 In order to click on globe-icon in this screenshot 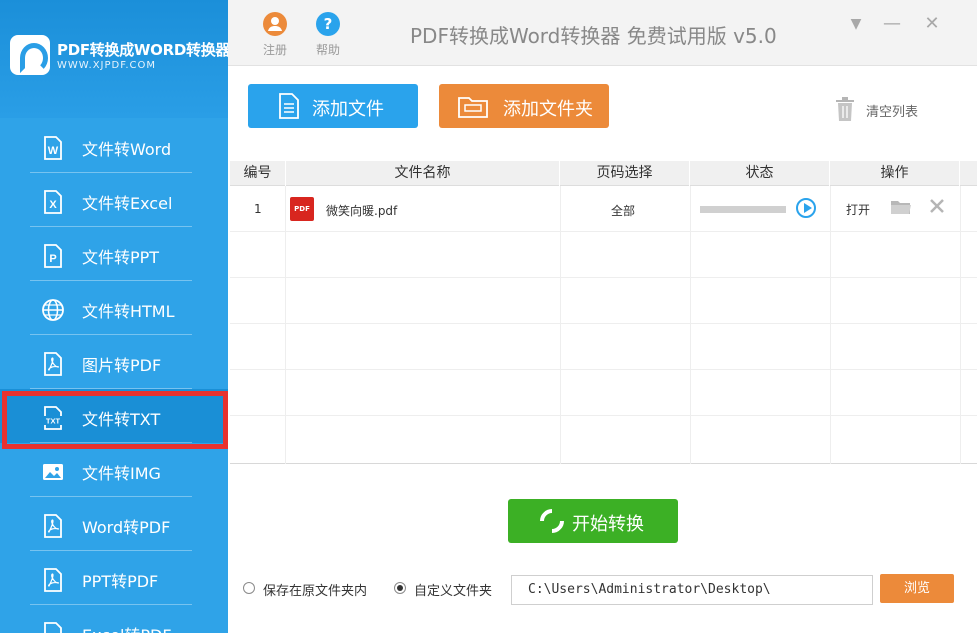, I will do `click(53, 310)`.